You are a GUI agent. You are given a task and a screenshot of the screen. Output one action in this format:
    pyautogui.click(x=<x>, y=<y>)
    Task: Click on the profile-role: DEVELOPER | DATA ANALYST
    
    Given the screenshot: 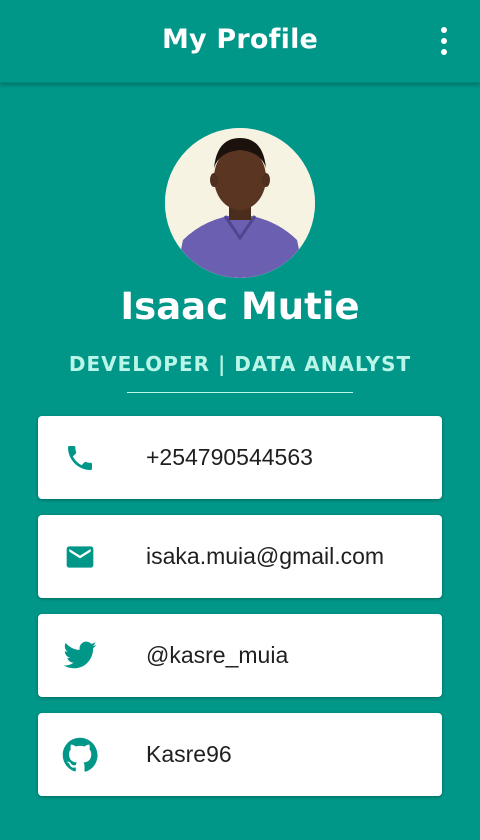 What is the action you would take?
    pyautogui.click(x=240, y=364)
    